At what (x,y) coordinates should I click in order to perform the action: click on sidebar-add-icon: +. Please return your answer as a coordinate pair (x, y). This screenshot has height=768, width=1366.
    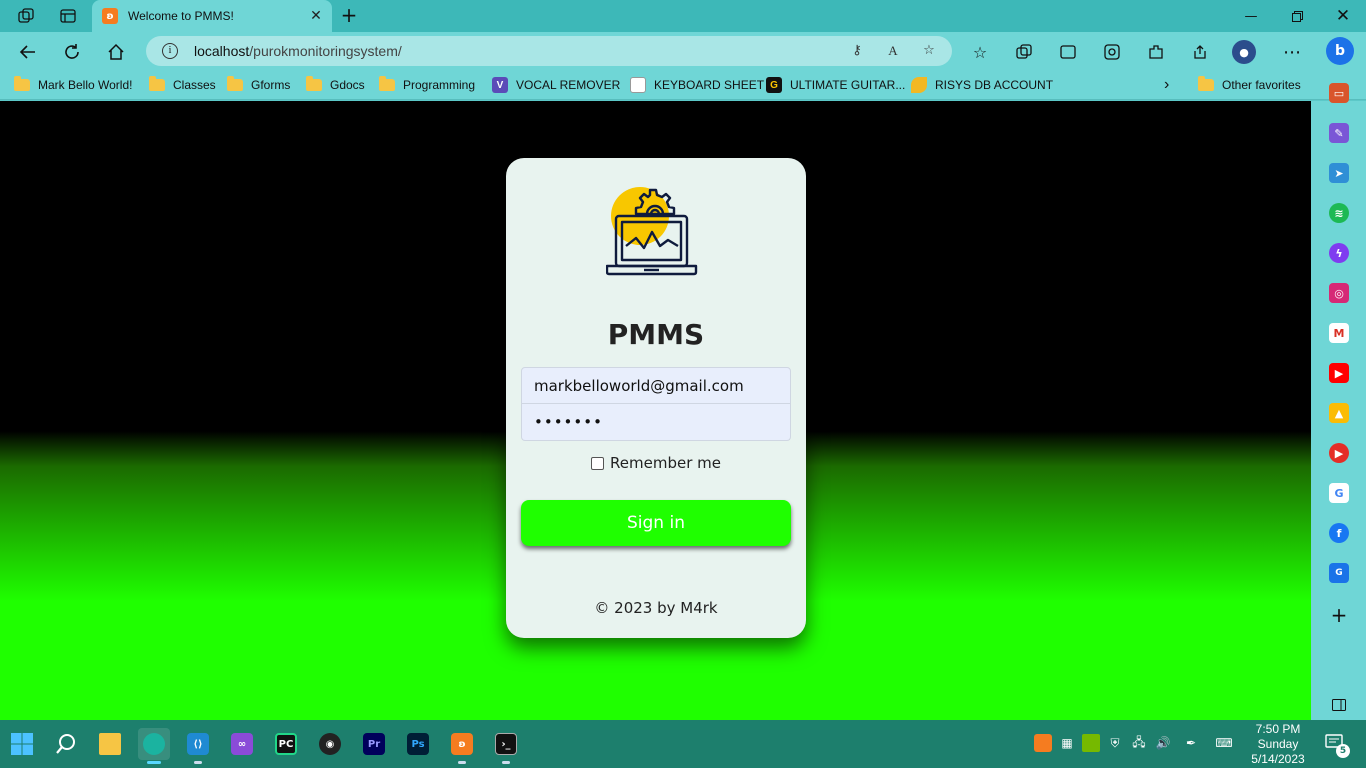
    Looking at the image, I should click on (1339, 615).